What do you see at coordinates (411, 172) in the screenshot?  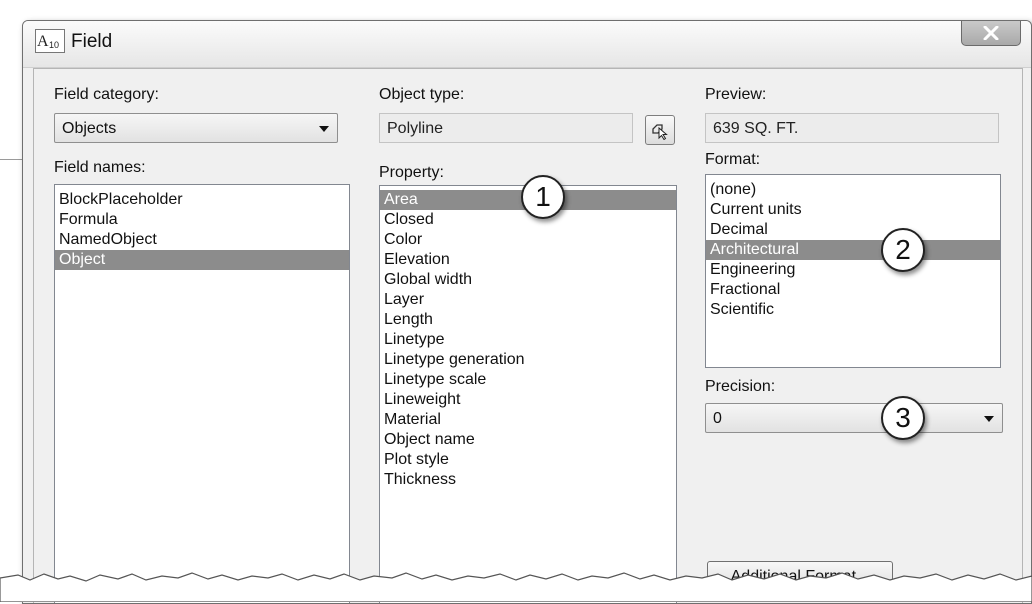 I see `property-label: Property:` at bounding box center [411, 172].